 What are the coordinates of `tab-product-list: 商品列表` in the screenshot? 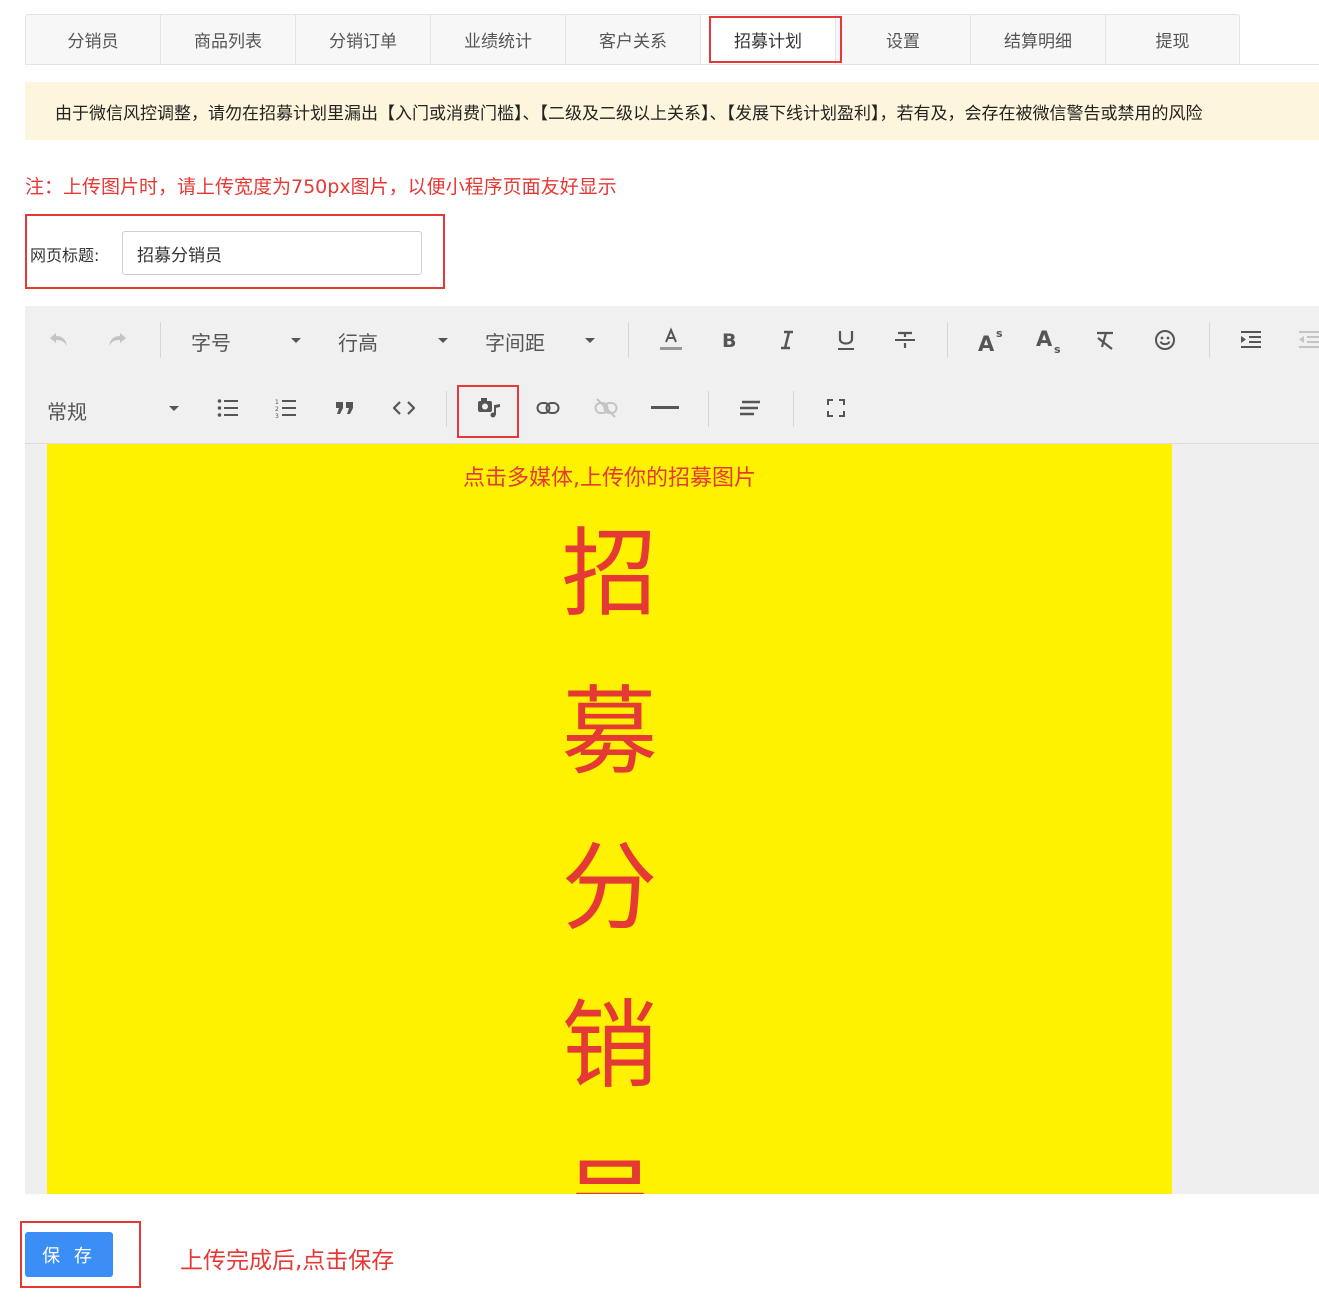 It's located at (227, 39).